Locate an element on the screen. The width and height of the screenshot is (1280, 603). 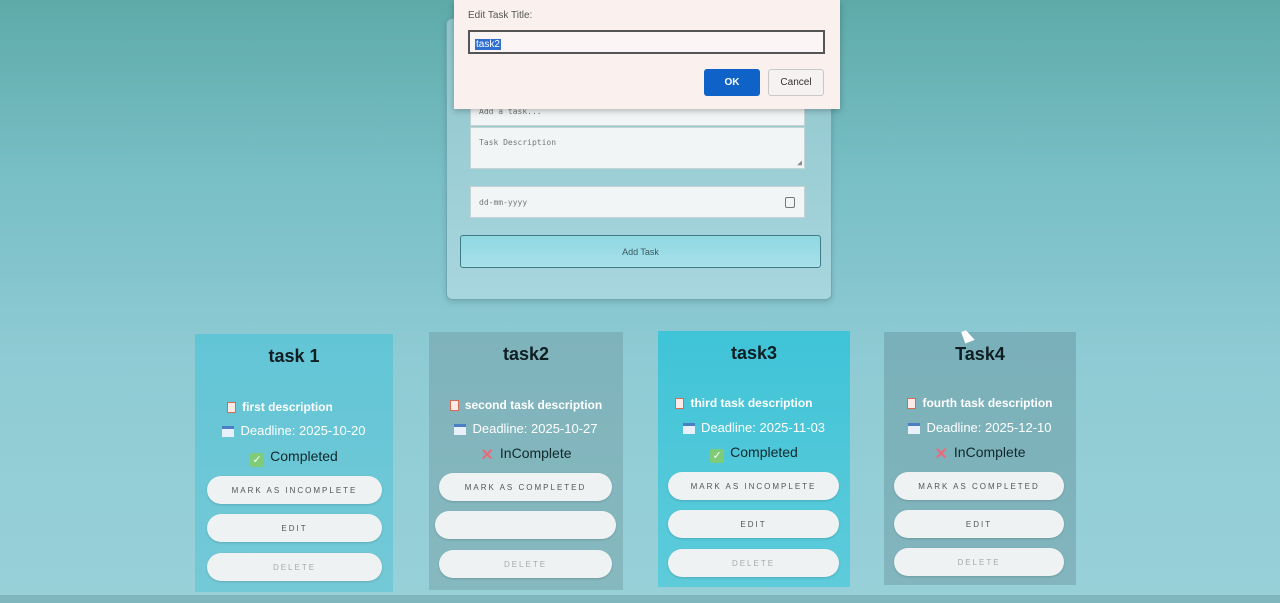
task-description-text: second task description is located at coordinates (533, 405).